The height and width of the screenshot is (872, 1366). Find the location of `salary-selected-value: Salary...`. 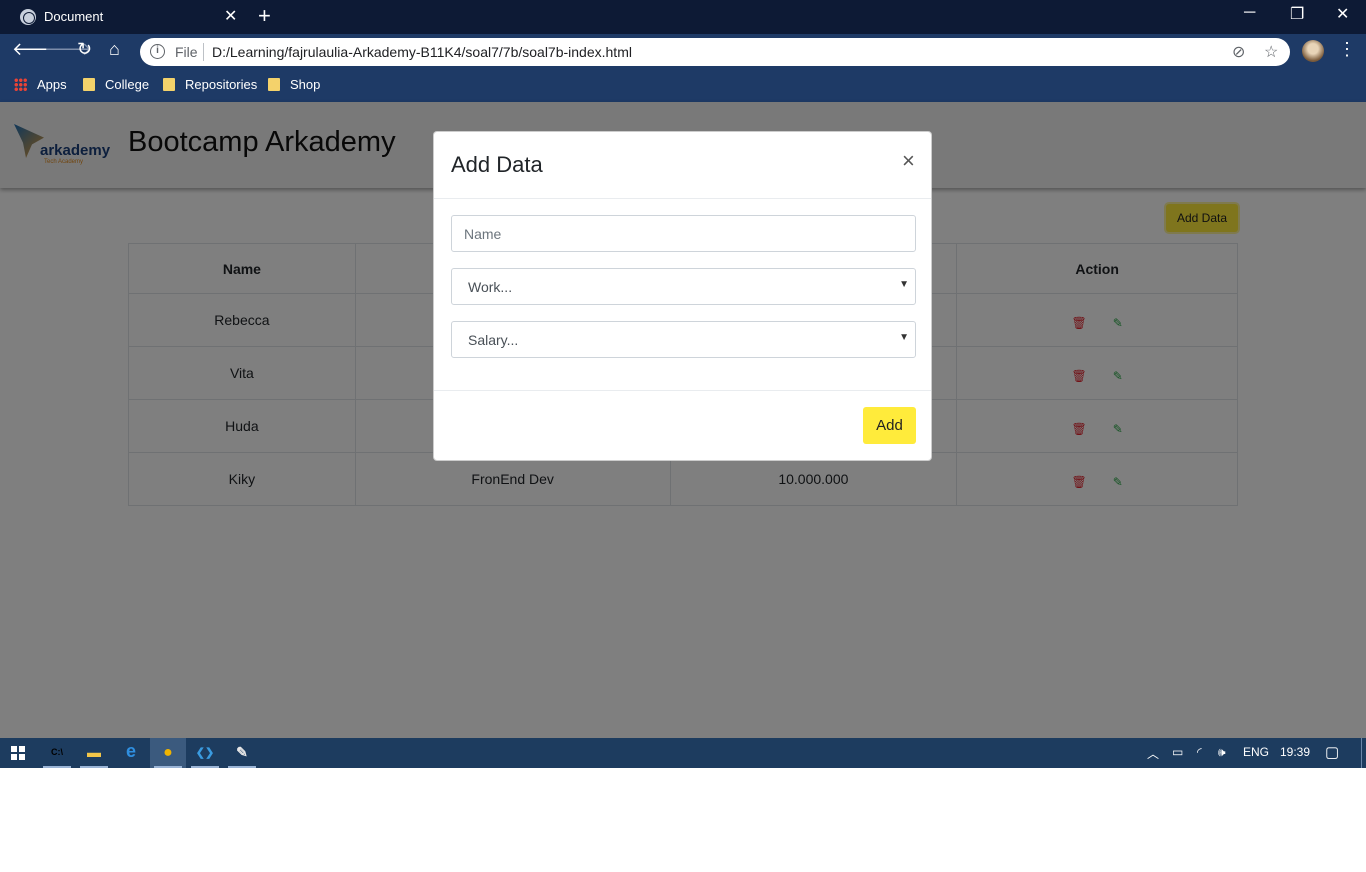

salary-selected-value: Salary... is located at coordinates (493, 340).